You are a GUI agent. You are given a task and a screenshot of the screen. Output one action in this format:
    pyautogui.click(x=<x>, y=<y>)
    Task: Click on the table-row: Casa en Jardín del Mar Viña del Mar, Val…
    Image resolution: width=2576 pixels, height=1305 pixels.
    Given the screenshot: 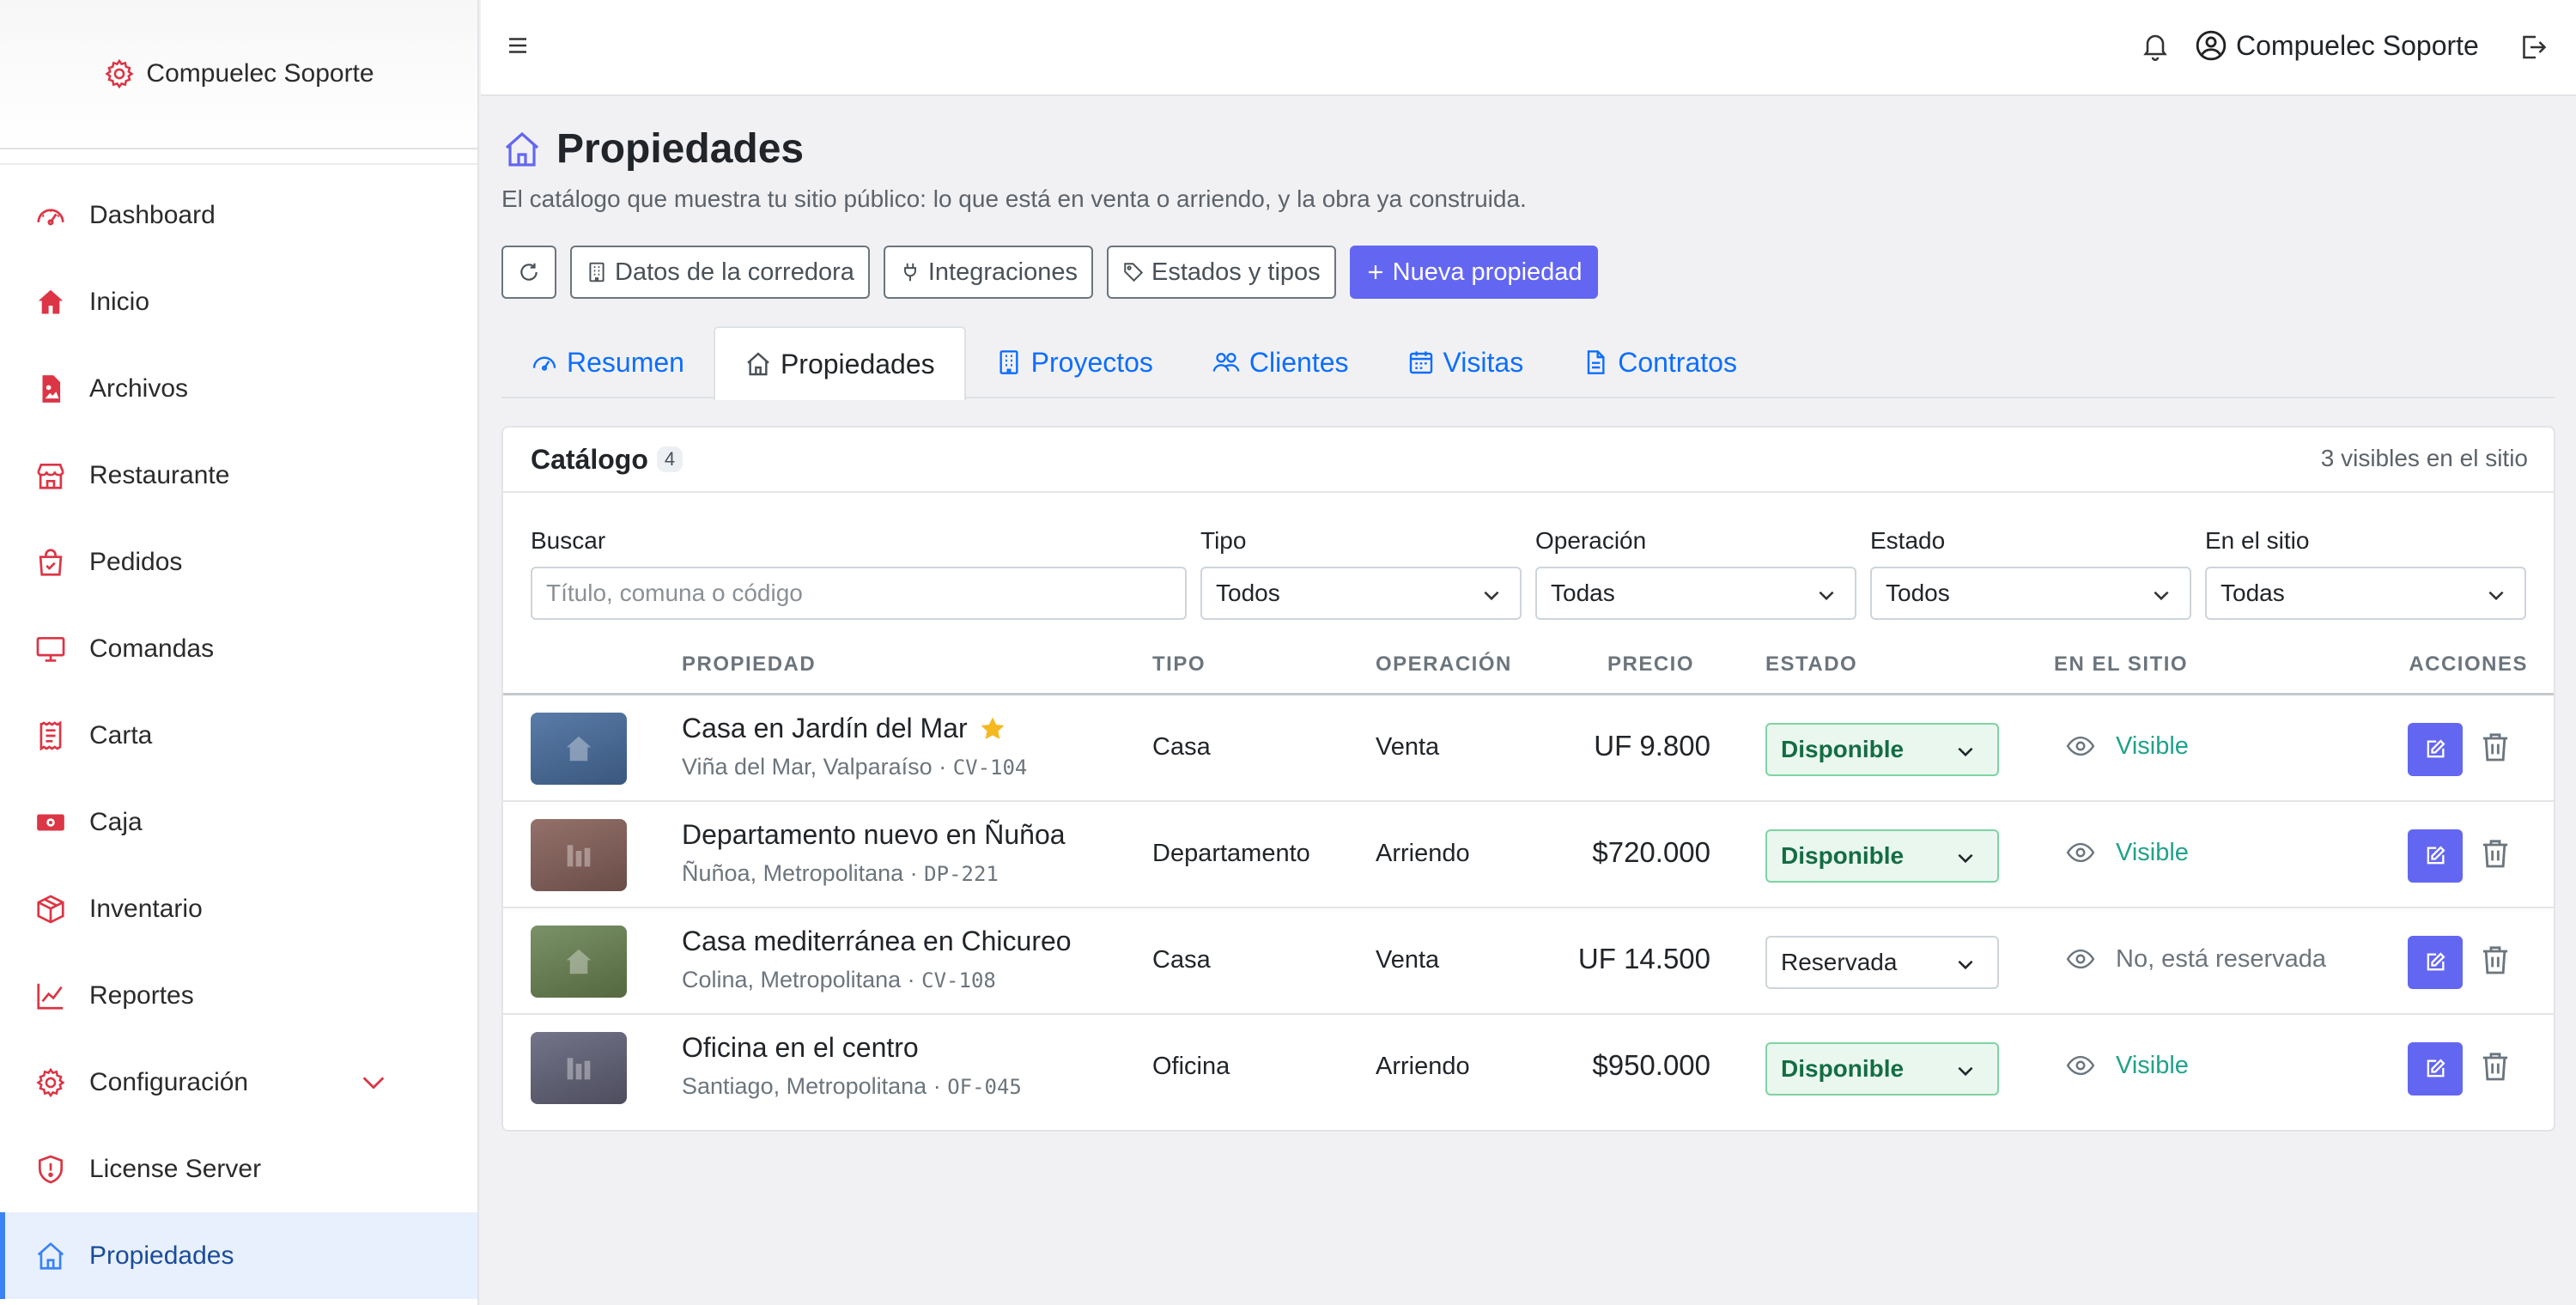 What is the action you would take?
    pyautogui.click(x=1528, y=748)
    